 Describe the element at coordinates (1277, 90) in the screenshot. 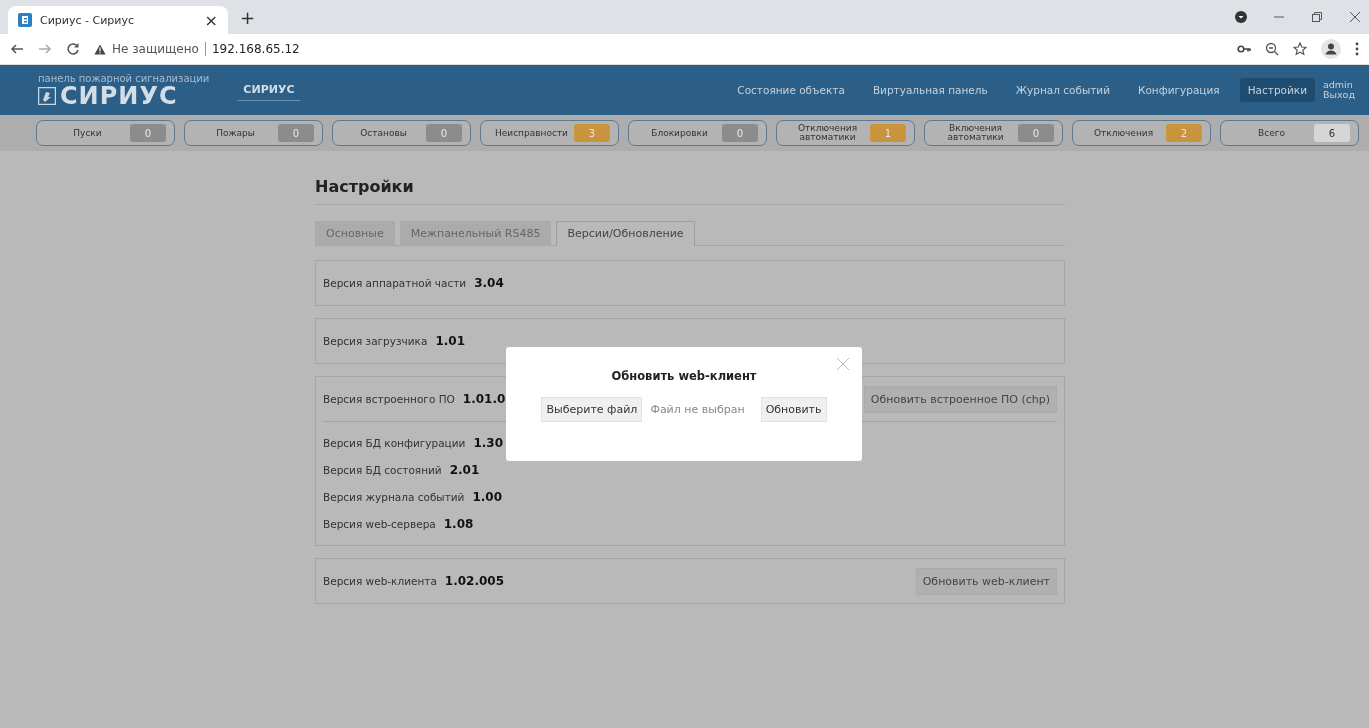

I see `nav-link: Настройки` at that location.